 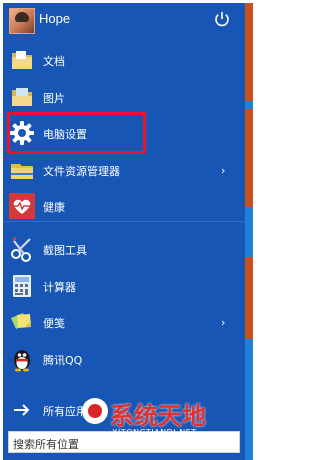 I want to click on sticky-notes-icon, so click(x=21, y=321).